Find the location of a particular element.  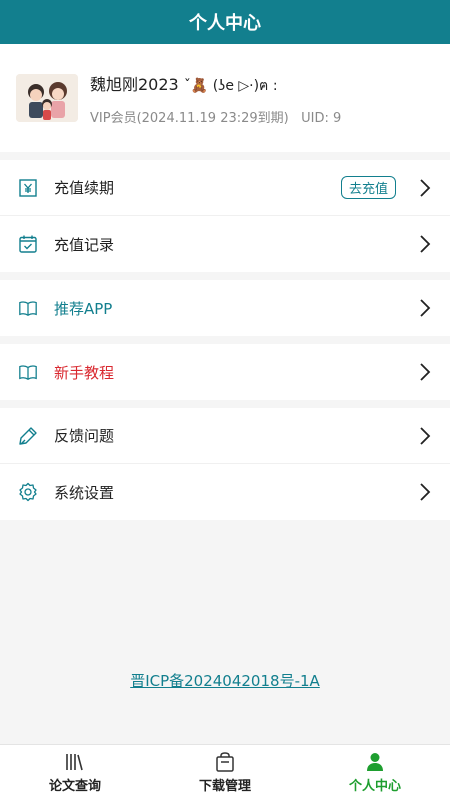

bottom-tab-bar: 论文查询 下载管理 个人中心 is located at coordinates (225, 772).